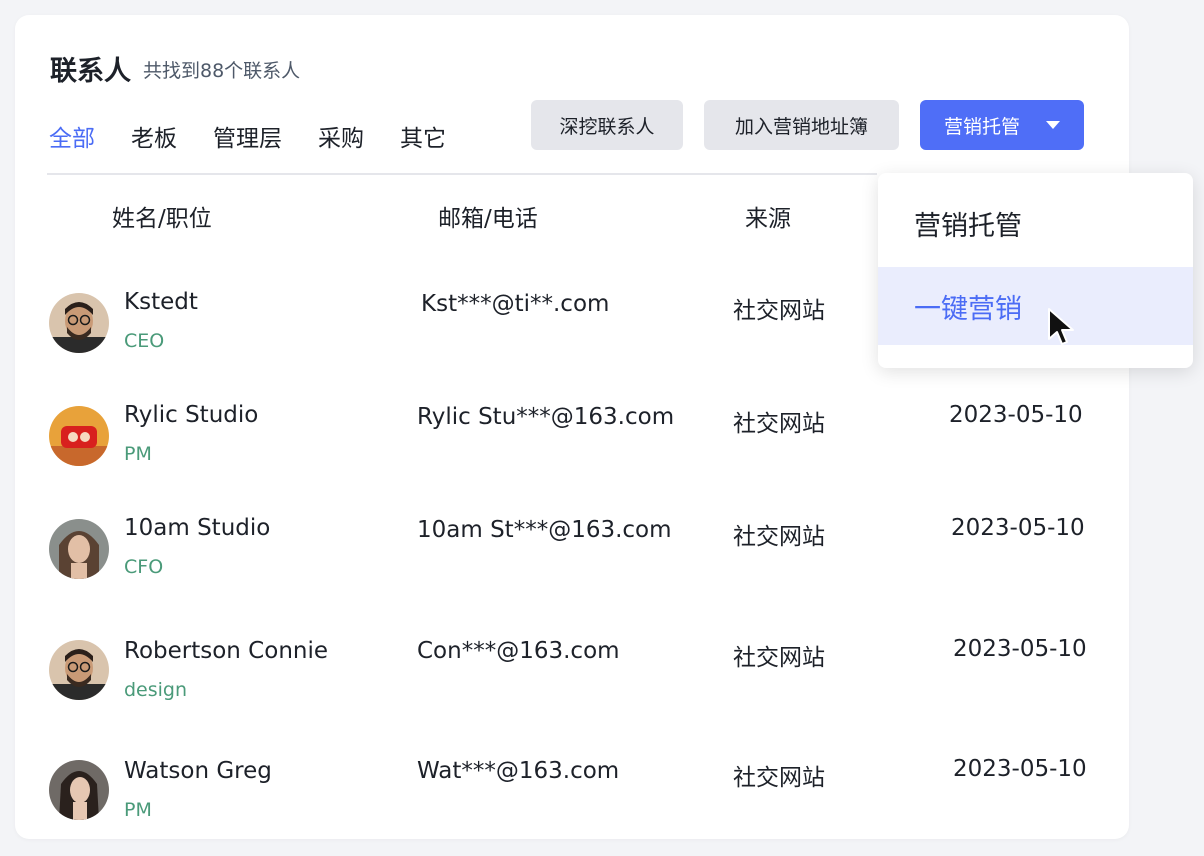 Image resolution: width=1204 pixels, height=856 pixels. Describe the element at coordinates (462, 174) in the screenshot. I see `header-divider` at that location.